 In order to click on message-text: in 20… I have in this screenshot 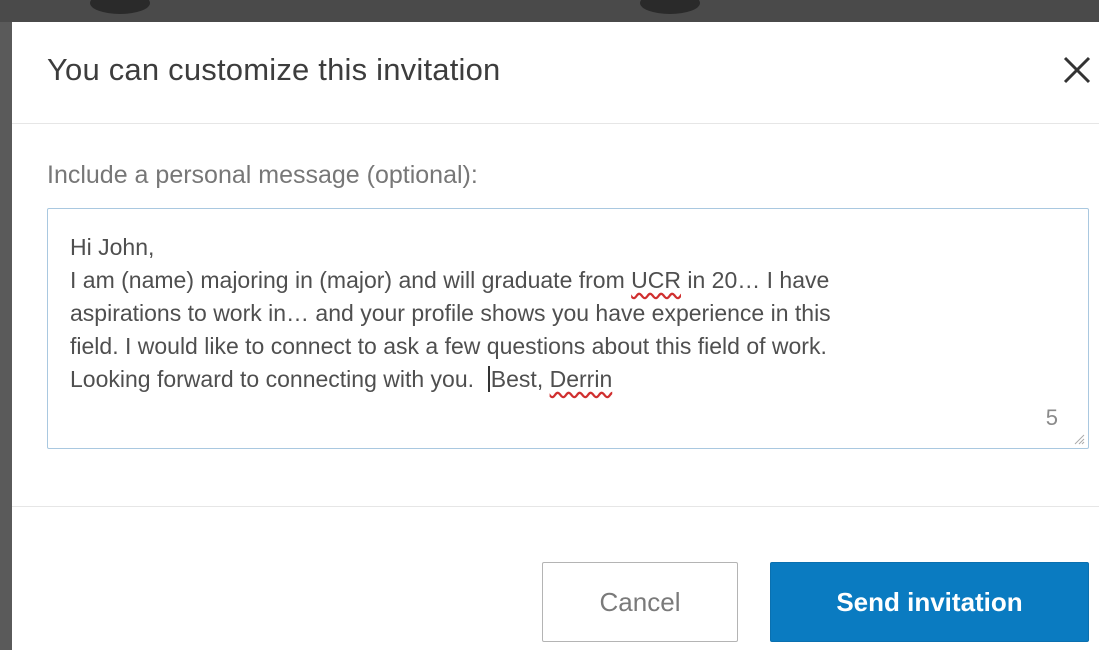, I will do `click(755, 280)`.